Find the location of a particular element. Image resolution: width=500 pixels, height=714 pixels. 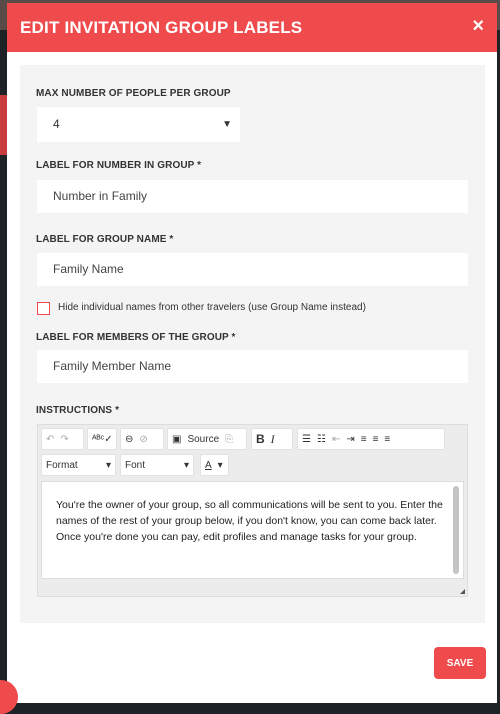

modal-header: EDIT INVITATION GROUP LABELS × is located at coordinates (252, 27).